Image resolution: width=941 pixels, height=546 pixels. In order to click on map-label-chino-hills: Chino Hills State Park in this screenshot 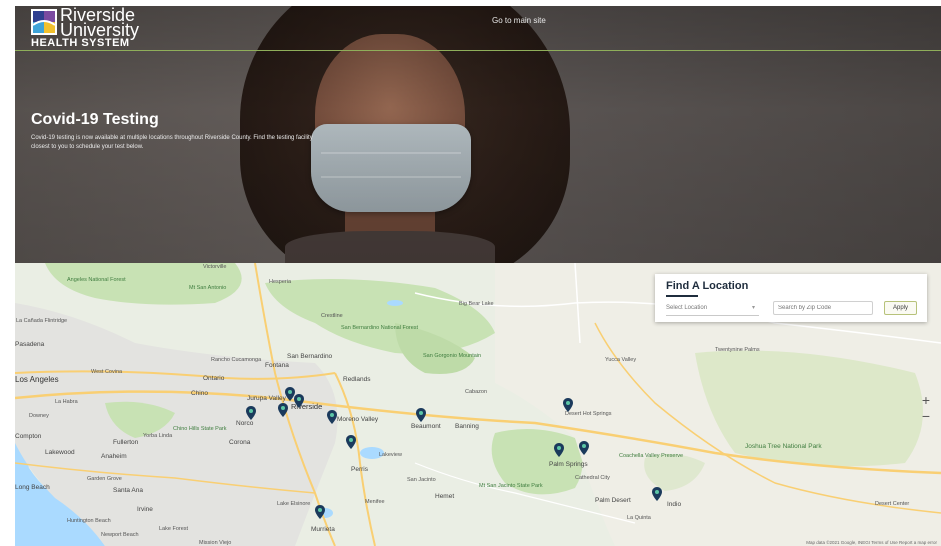, I will do `click(200, 429)`.